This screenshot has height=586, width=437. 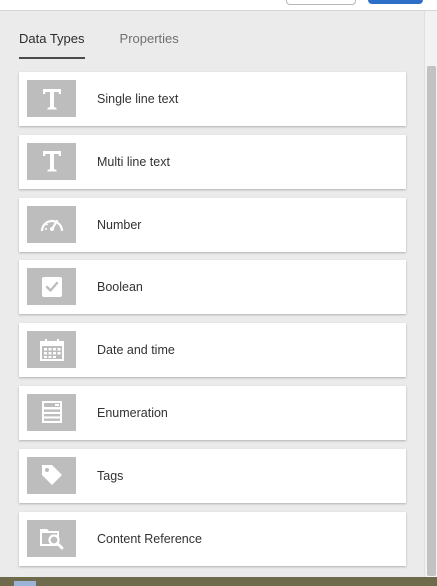 I want to click on data-type-boolean: Boolean, so click(x=212, y=287).